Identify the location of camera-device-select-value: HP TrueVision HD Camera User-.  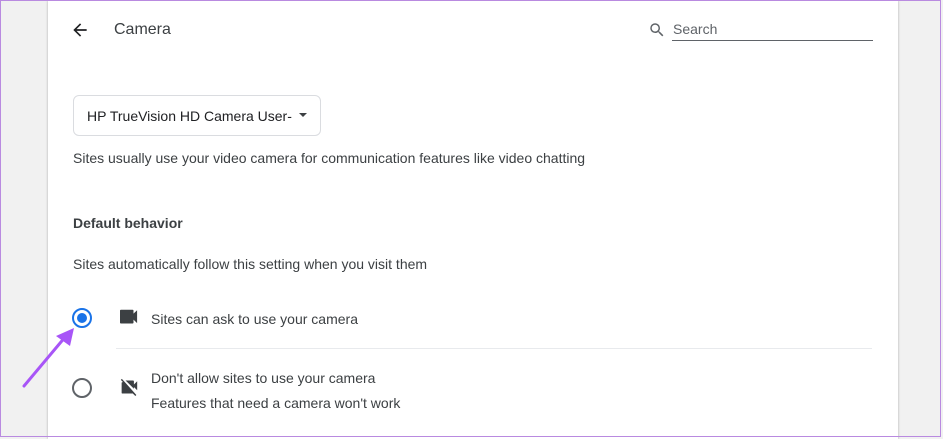
(189, 115).